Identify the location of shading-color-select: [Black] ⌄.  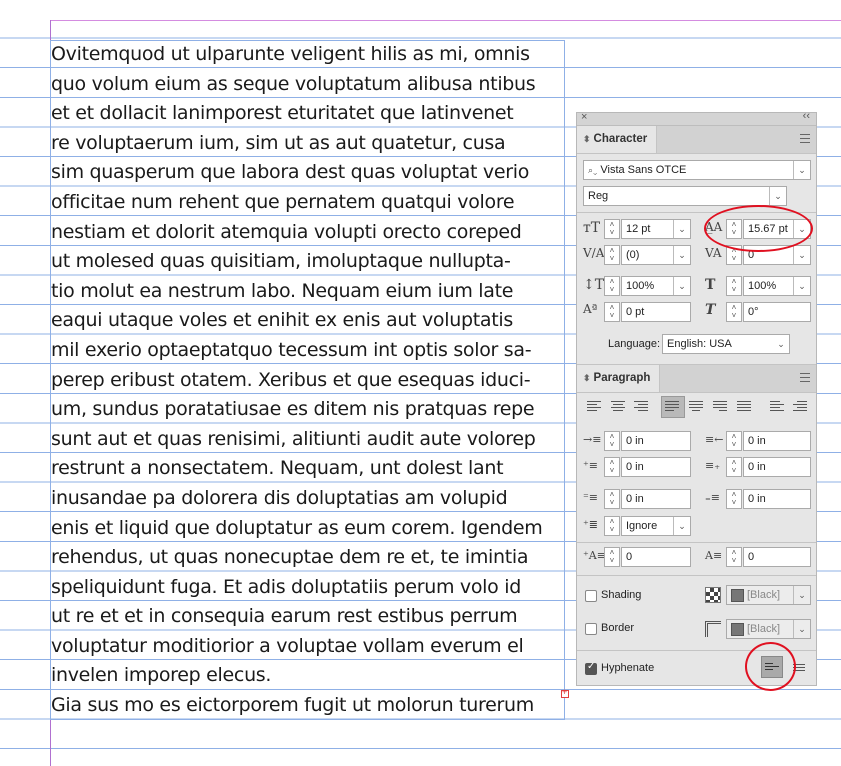
(768, 595).